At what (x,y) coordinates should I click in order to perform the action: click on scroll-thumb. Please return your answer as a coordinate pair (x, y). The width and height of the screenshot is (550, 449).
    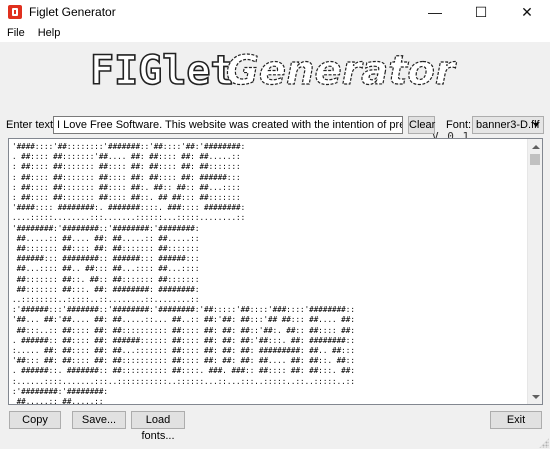
    Looking at the image, I should click on (535, 159).